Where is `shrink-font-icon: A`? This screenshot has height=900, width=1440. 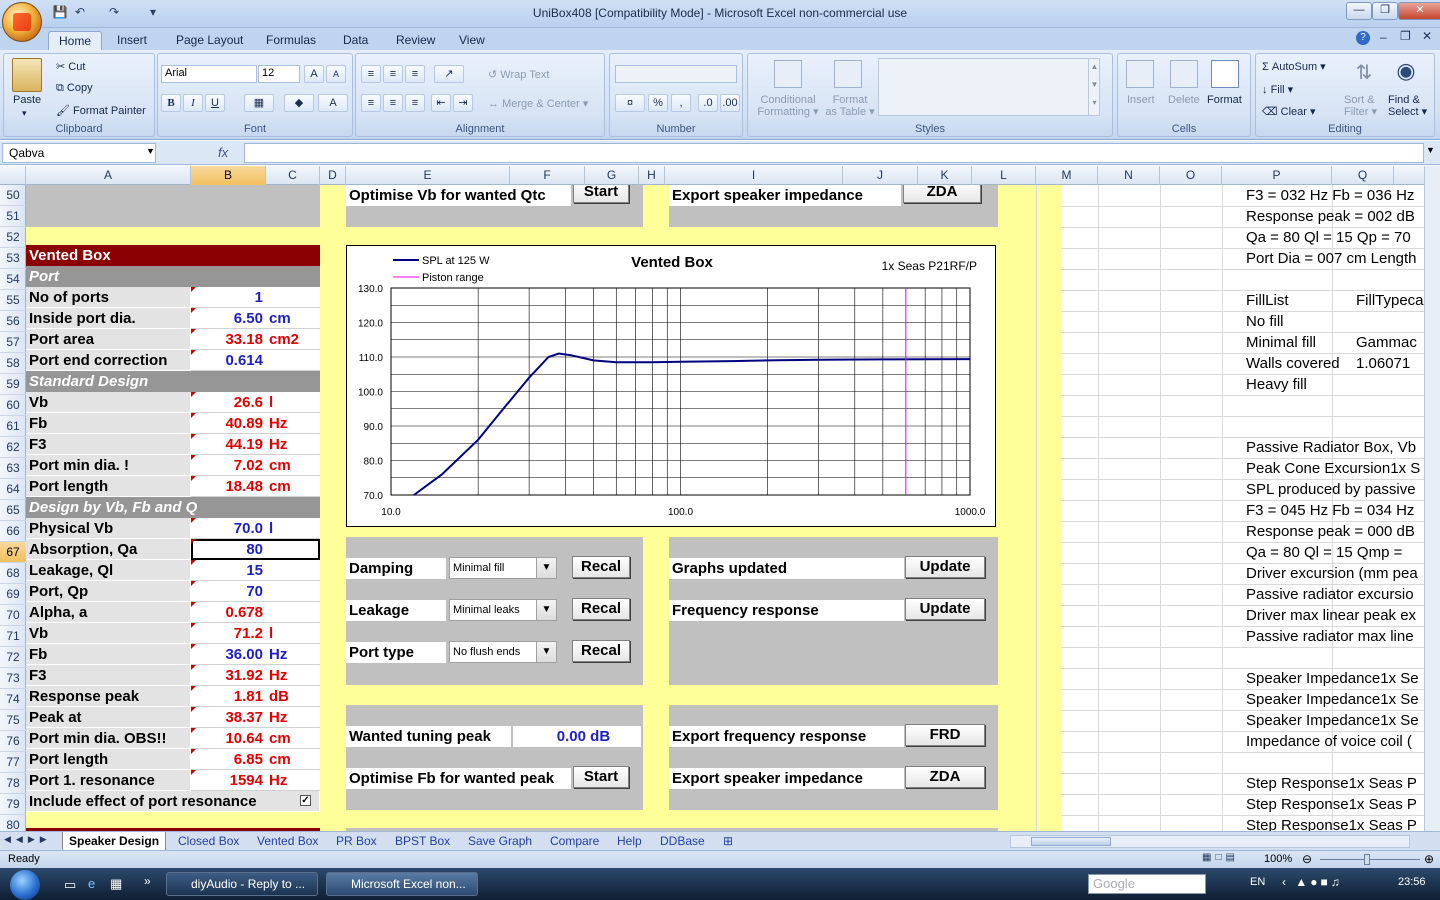 shrink-font-icon: A is located at coordinates (336, 74).